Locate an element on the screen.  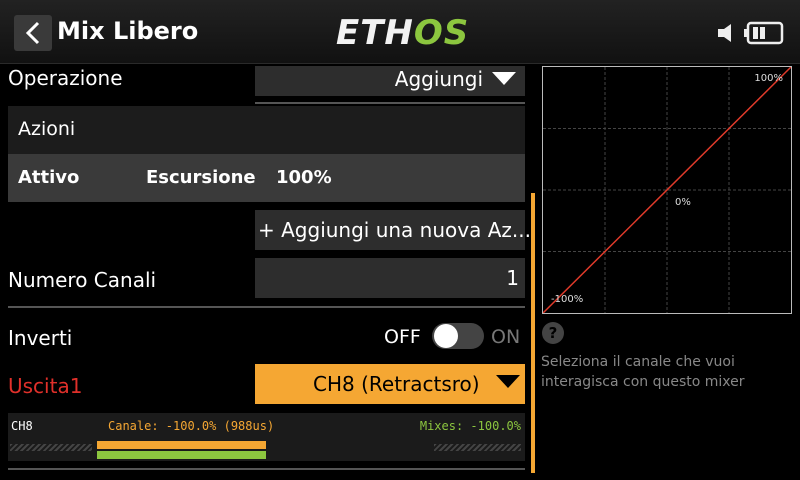
azioni-header: Azioni is located at coordinates (266, 130).